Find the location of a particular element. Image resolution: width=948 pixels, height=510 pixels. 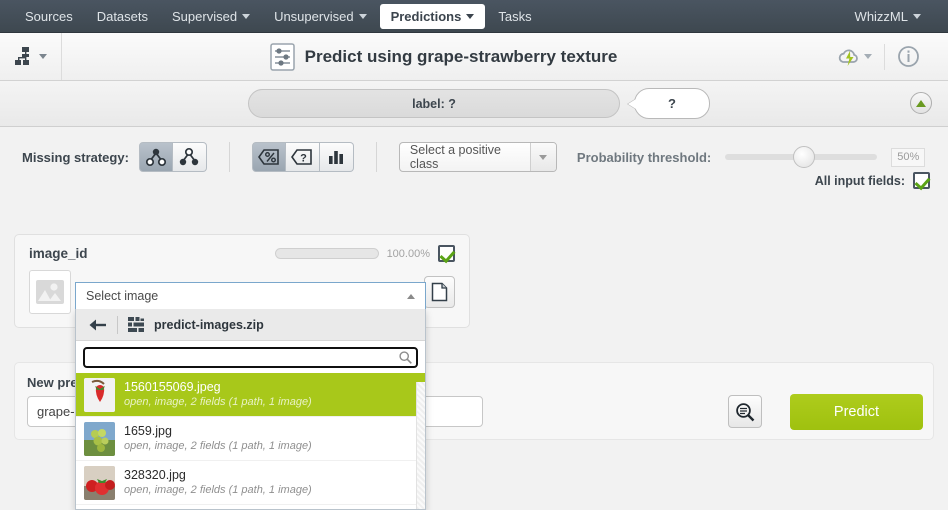

back-arrow-button is located at coordinates (97, 325).